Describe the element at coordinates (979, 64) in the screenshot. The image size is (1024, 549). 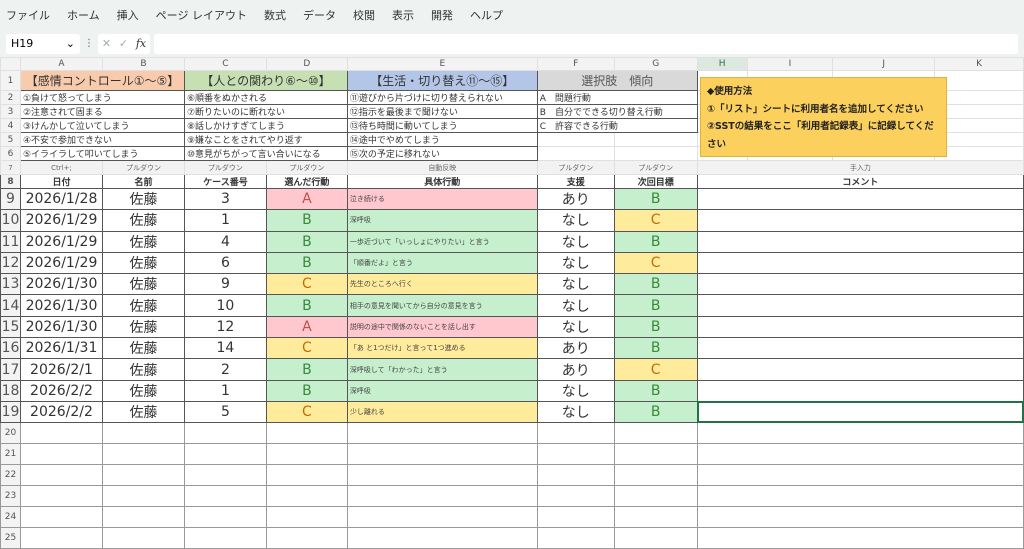
I see `column-header-k: K` at that location.